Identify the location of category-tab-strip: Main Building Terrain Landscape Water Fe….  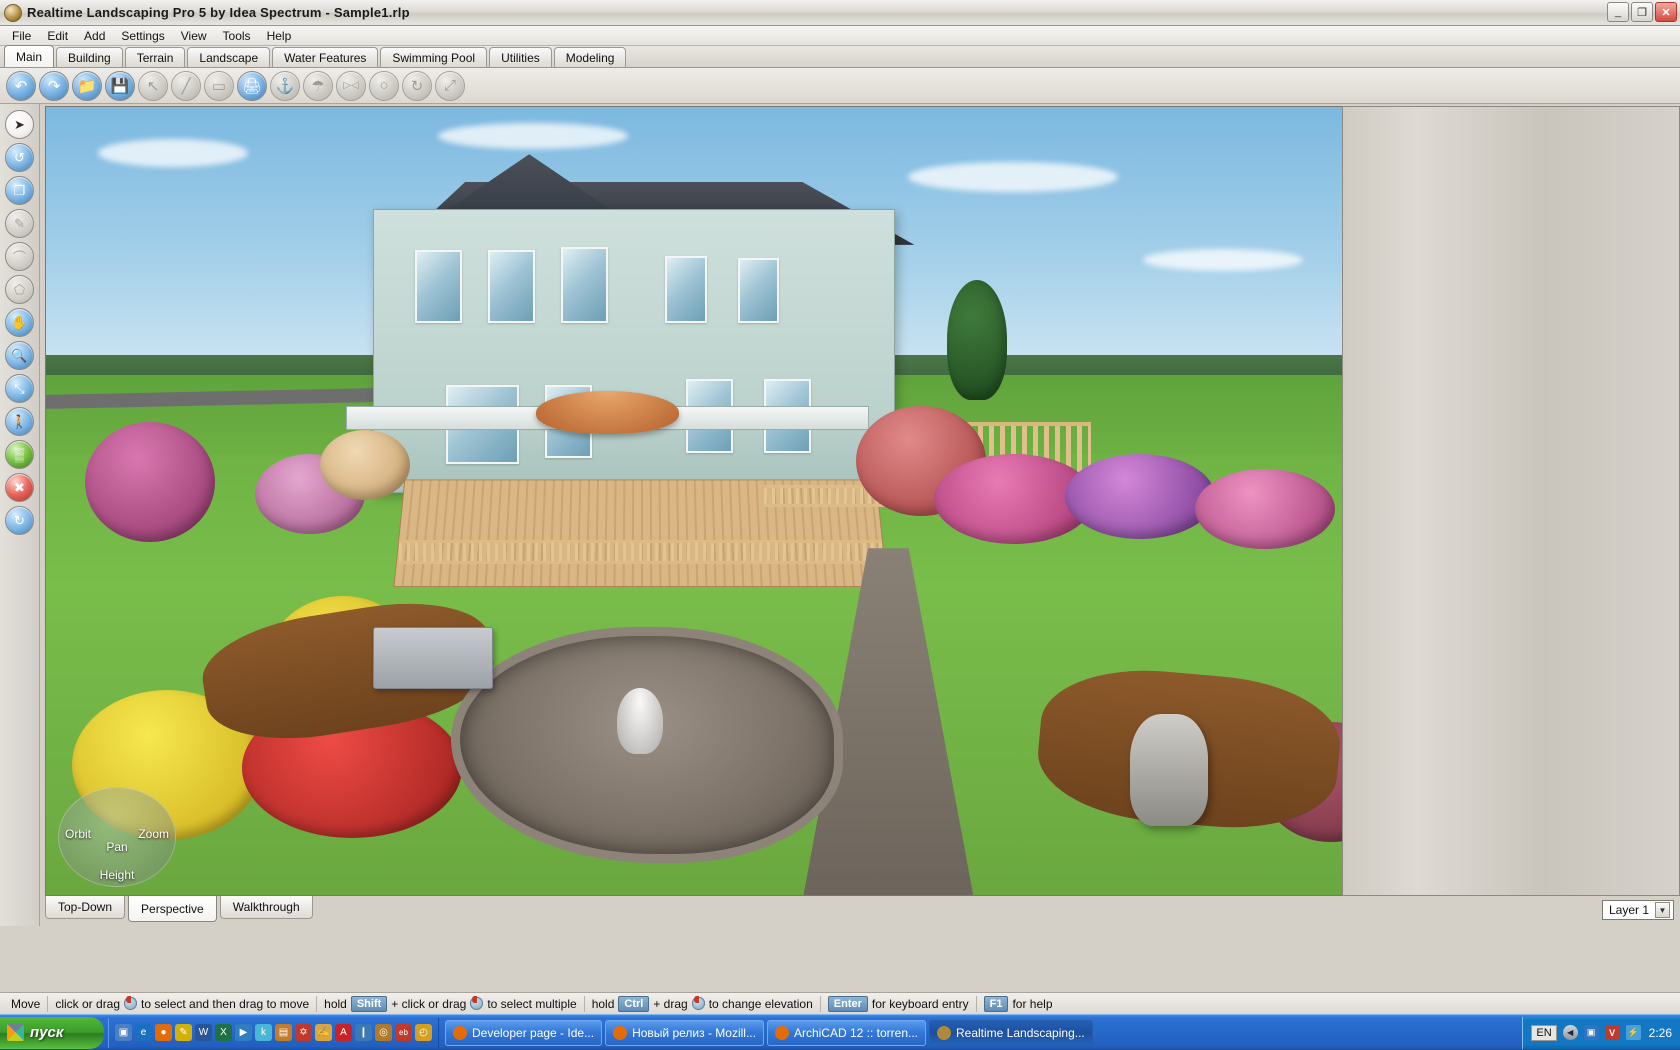
(840, 56).